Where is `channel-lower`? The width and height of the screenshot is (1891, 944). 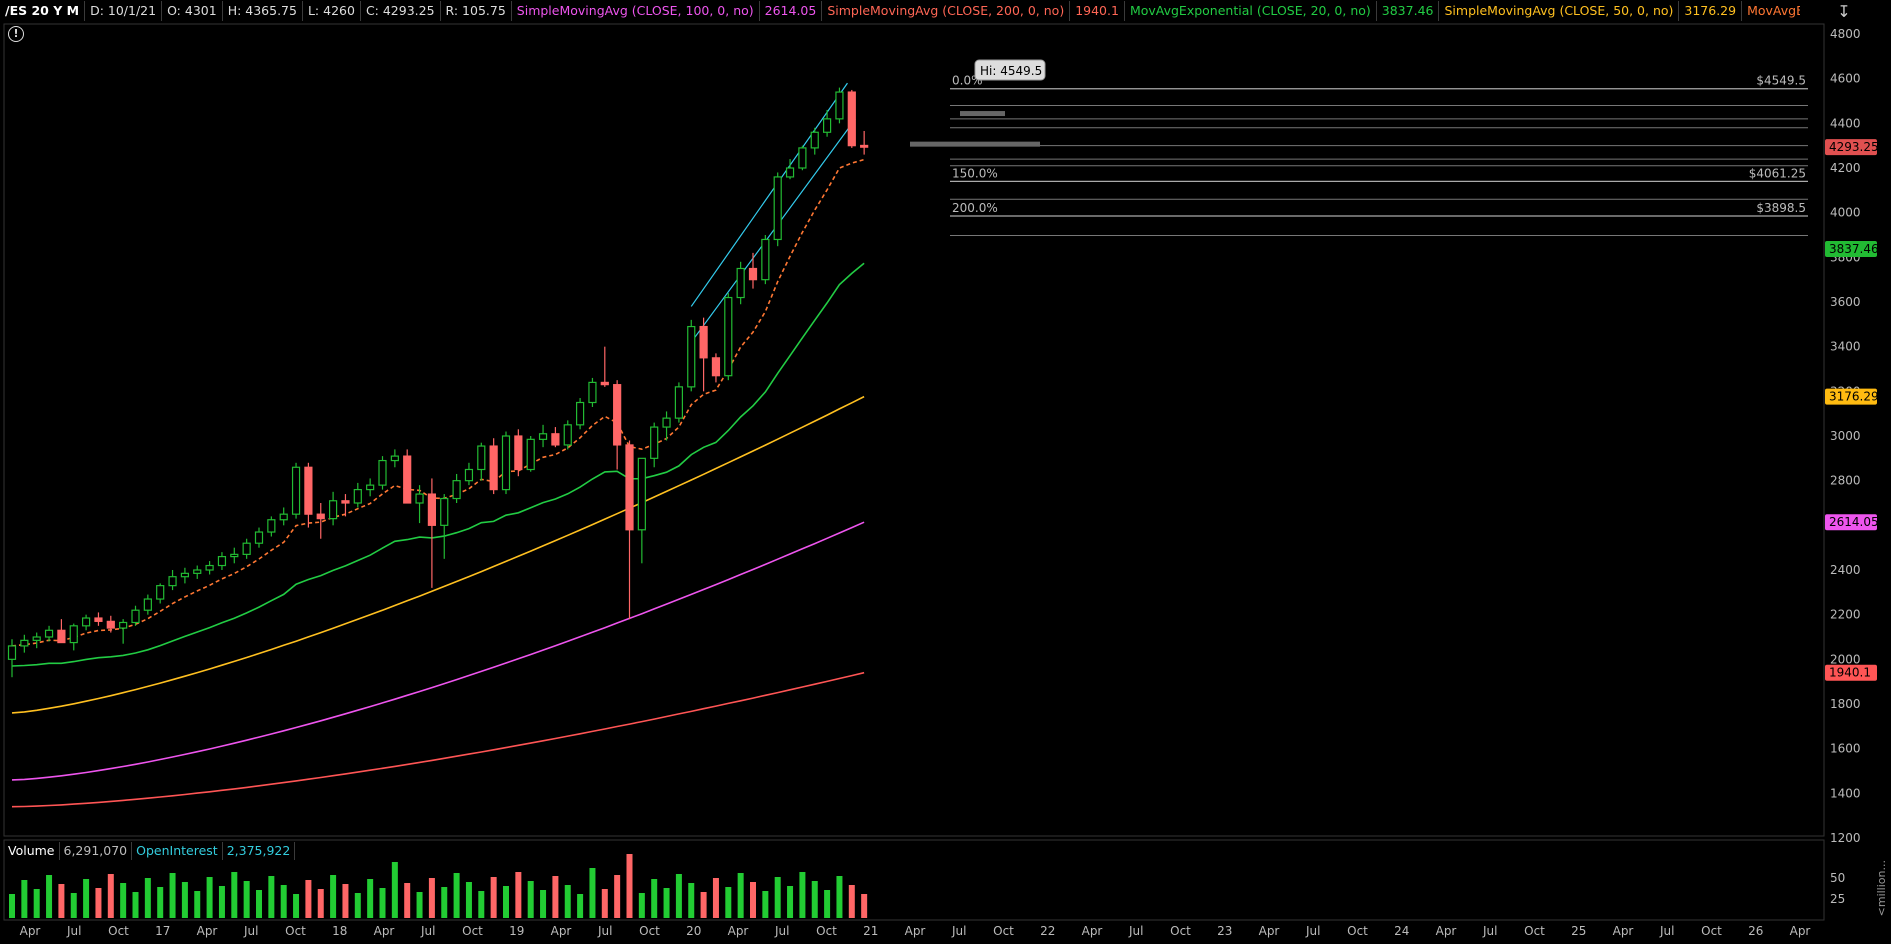 channel-lower is located at coordinates (773, 230).